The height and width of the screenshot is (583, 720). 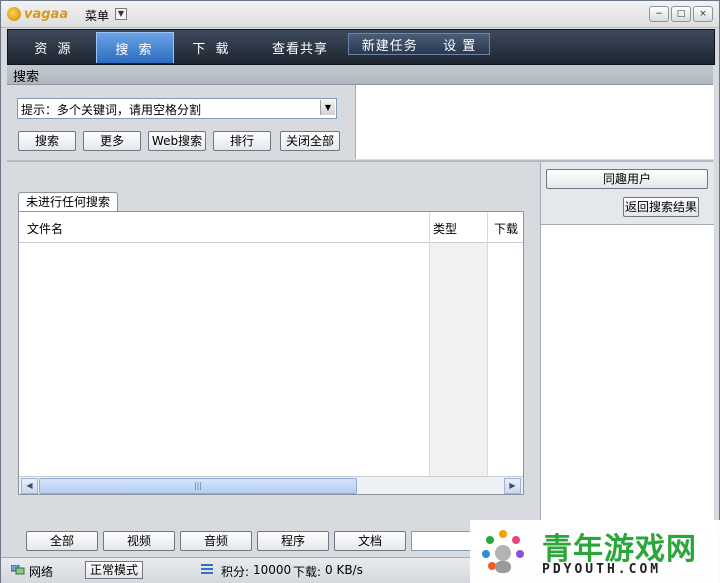 What do you see at coordinates (659, 14) in the screenshot?
I see `minimize-button: −` at bounding box center [659, 14].